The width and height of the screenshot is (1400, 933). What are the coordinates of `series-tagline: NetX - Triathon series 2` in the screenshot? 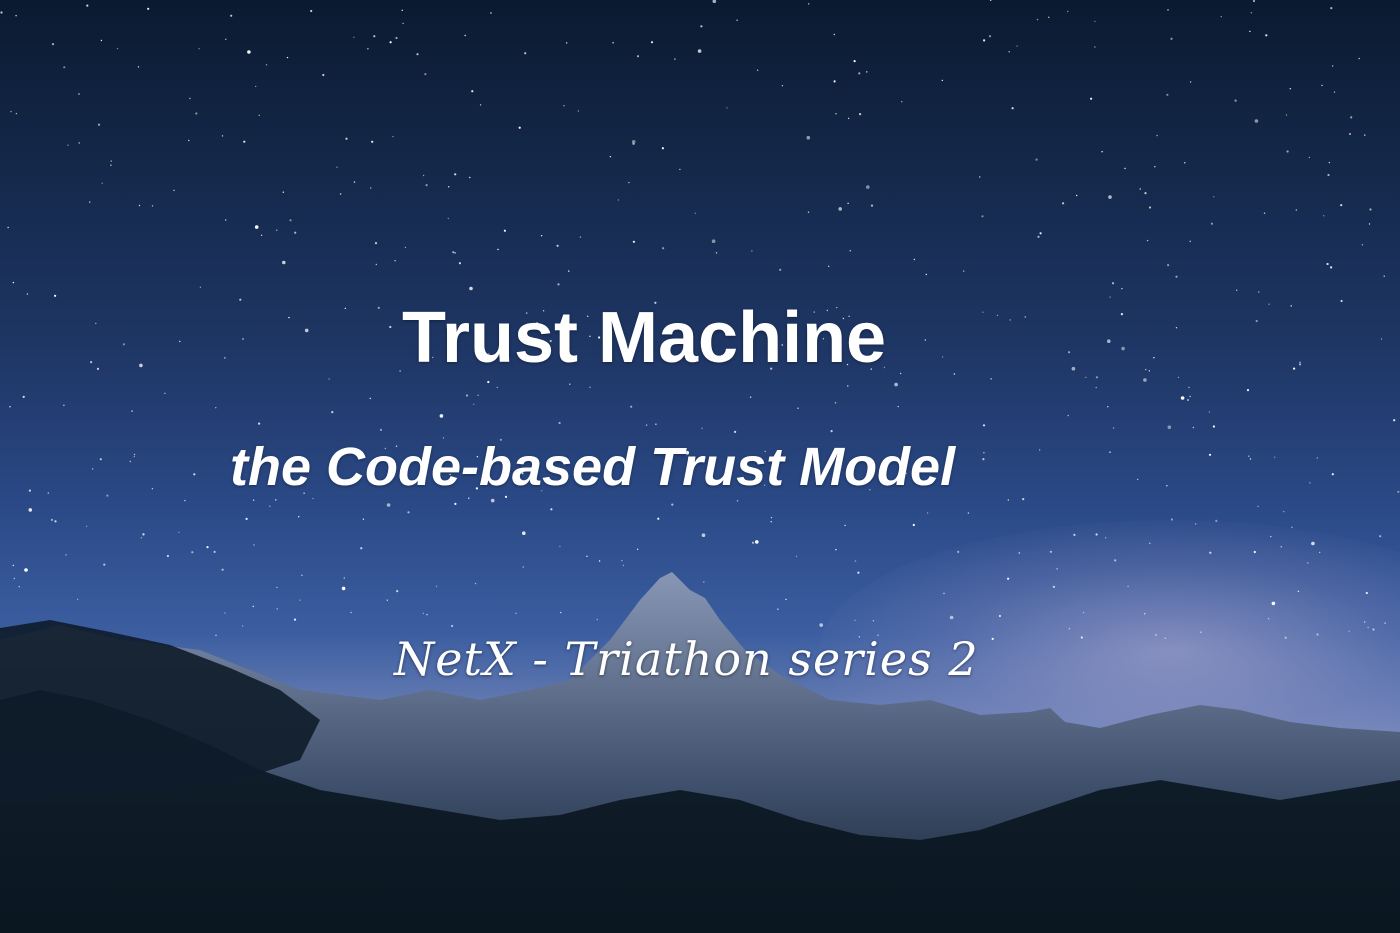 It's located at (686, 659).